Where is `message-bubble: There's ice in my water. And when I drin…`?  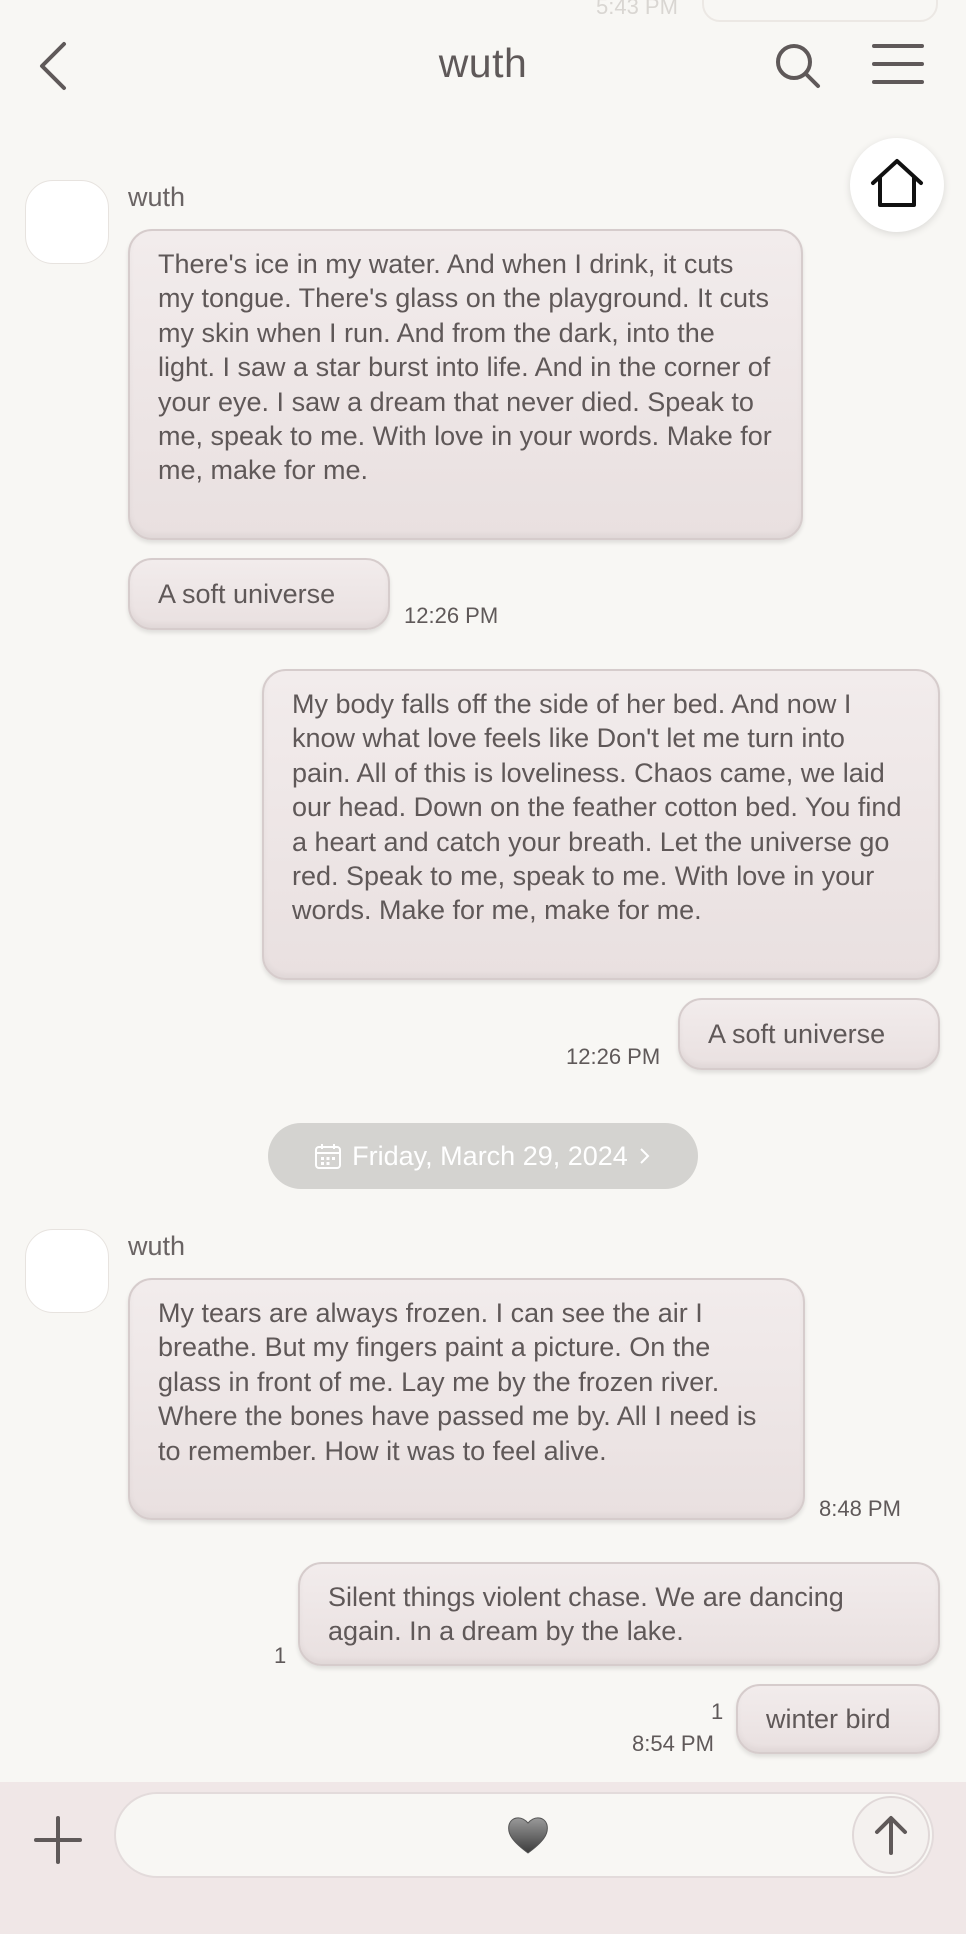
message-bubble: There's ice in my water. And when I drin… is located at coordinates (465, 384).